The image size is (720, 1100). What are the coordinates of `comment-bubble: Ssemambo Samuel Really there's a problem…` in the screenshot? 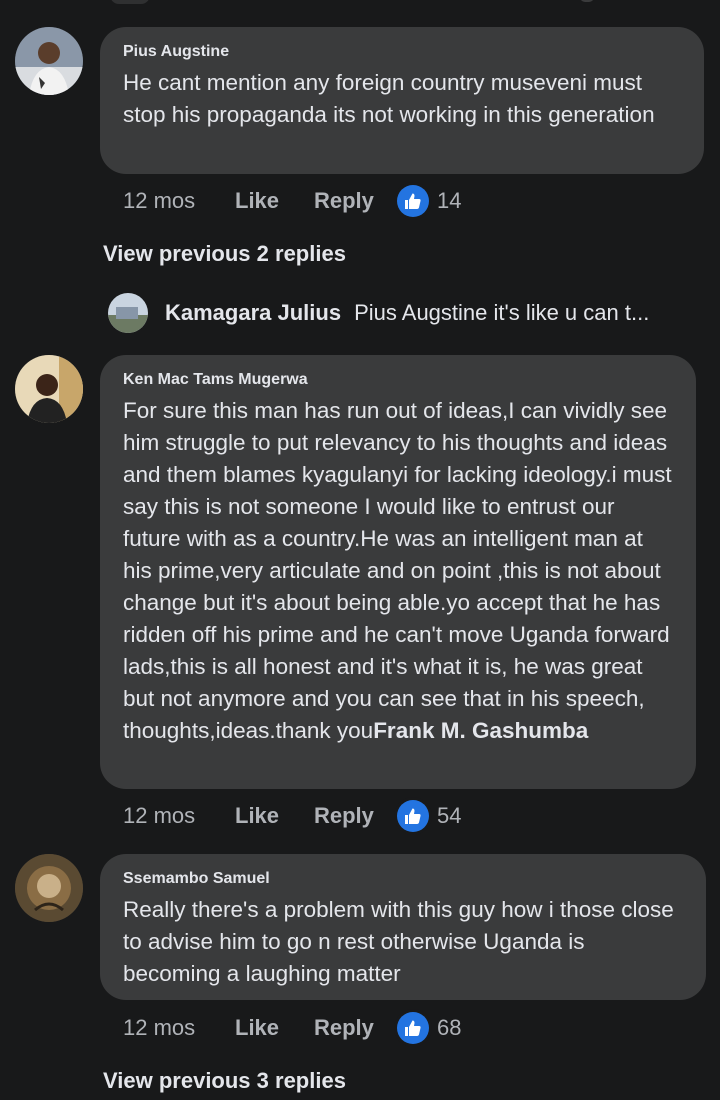 It's located at (403, 927).